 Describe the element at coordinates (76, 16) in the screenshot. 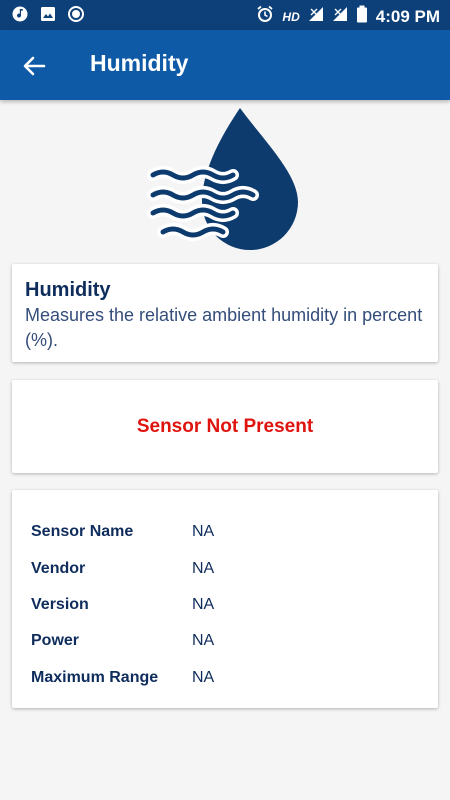

I see `circle-icon` at that location.